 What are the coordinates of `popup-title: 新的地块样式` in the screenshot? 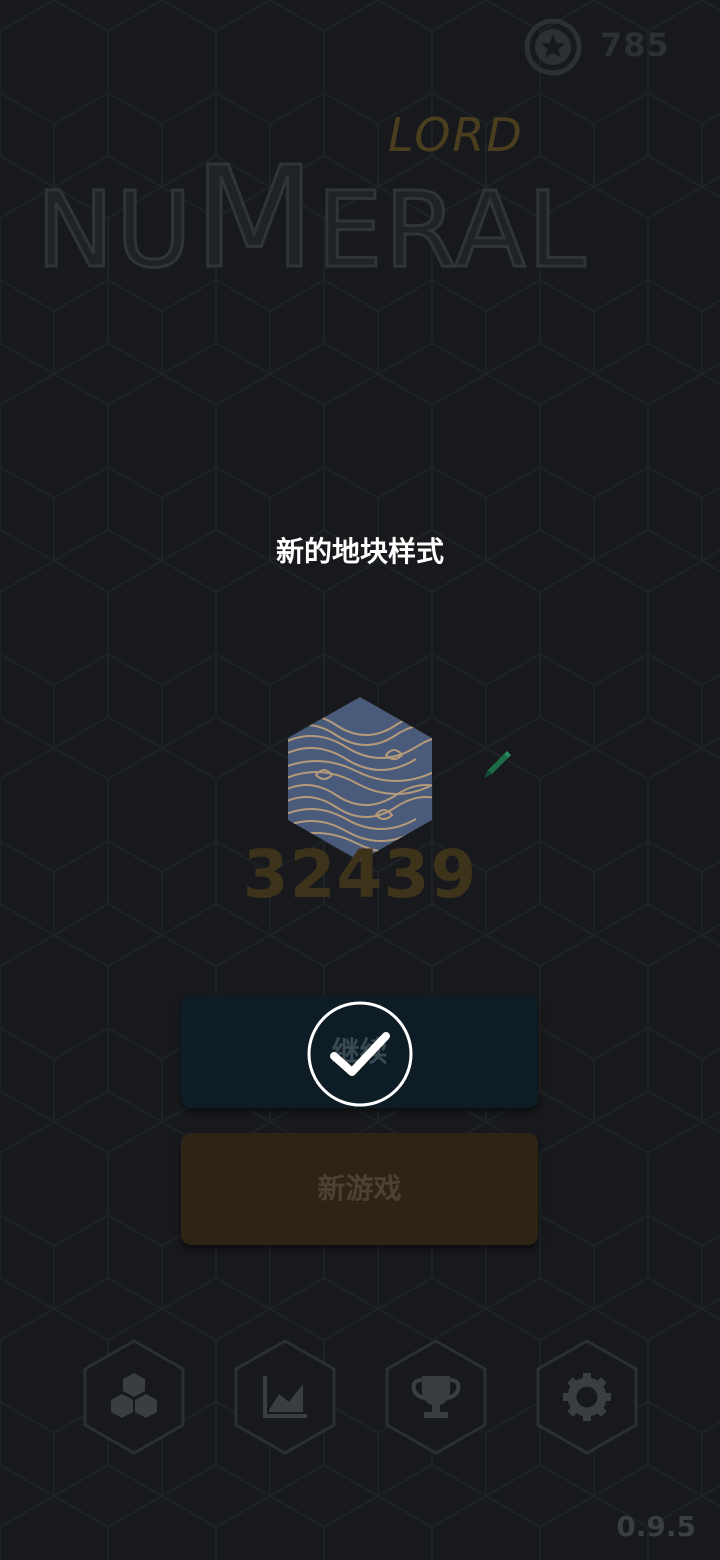 It's located at (359, 551).